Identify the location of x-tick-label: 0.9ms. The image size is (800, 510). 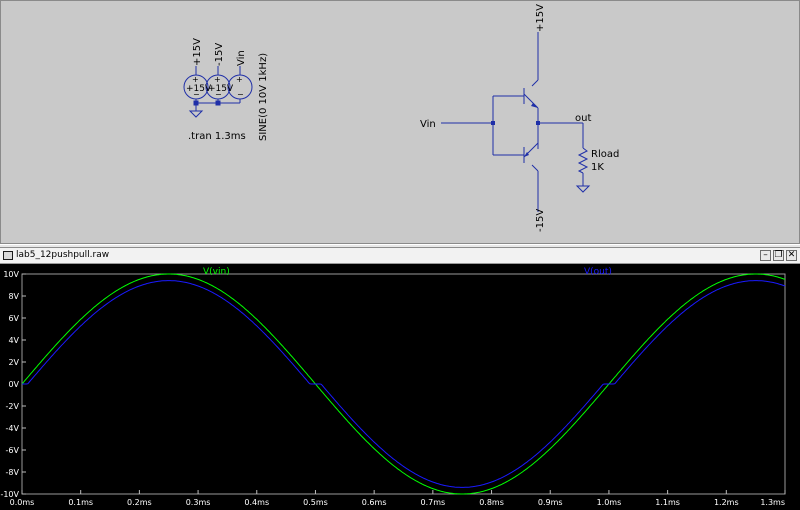
(550, 502).